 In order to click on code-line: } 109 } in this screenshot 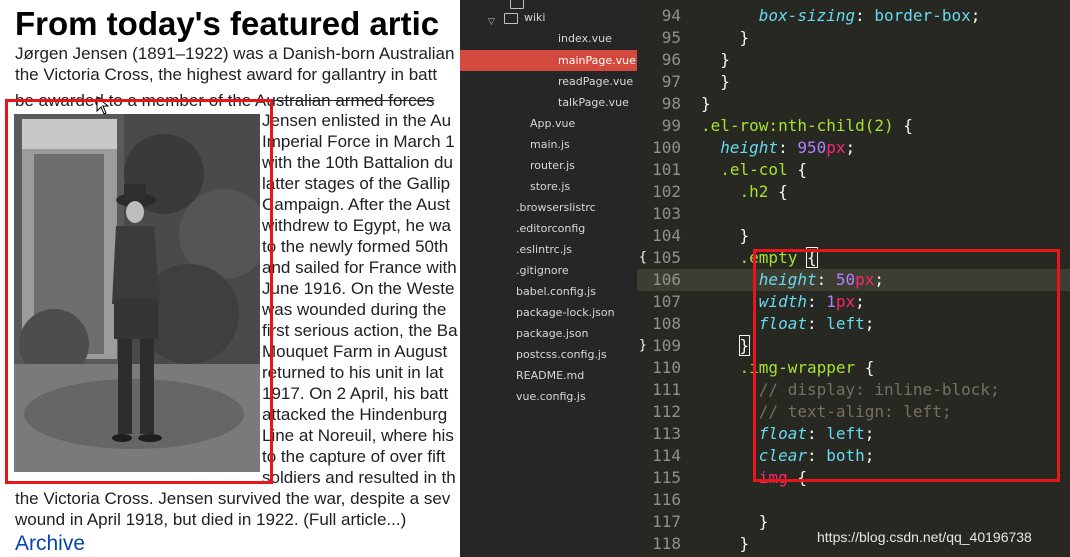, I will do `click(853, 346)`.